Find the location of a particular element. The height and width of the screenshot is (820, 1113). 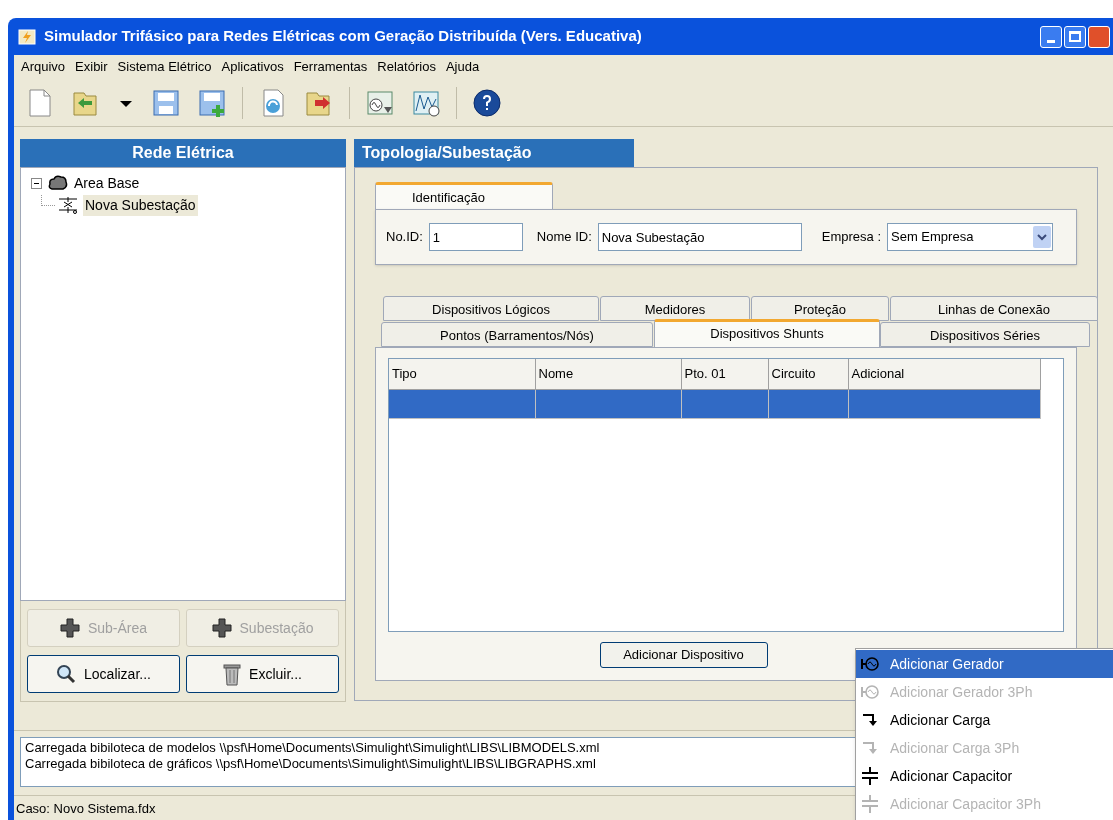

tab: Proteção is located at coordinates (820, 308).